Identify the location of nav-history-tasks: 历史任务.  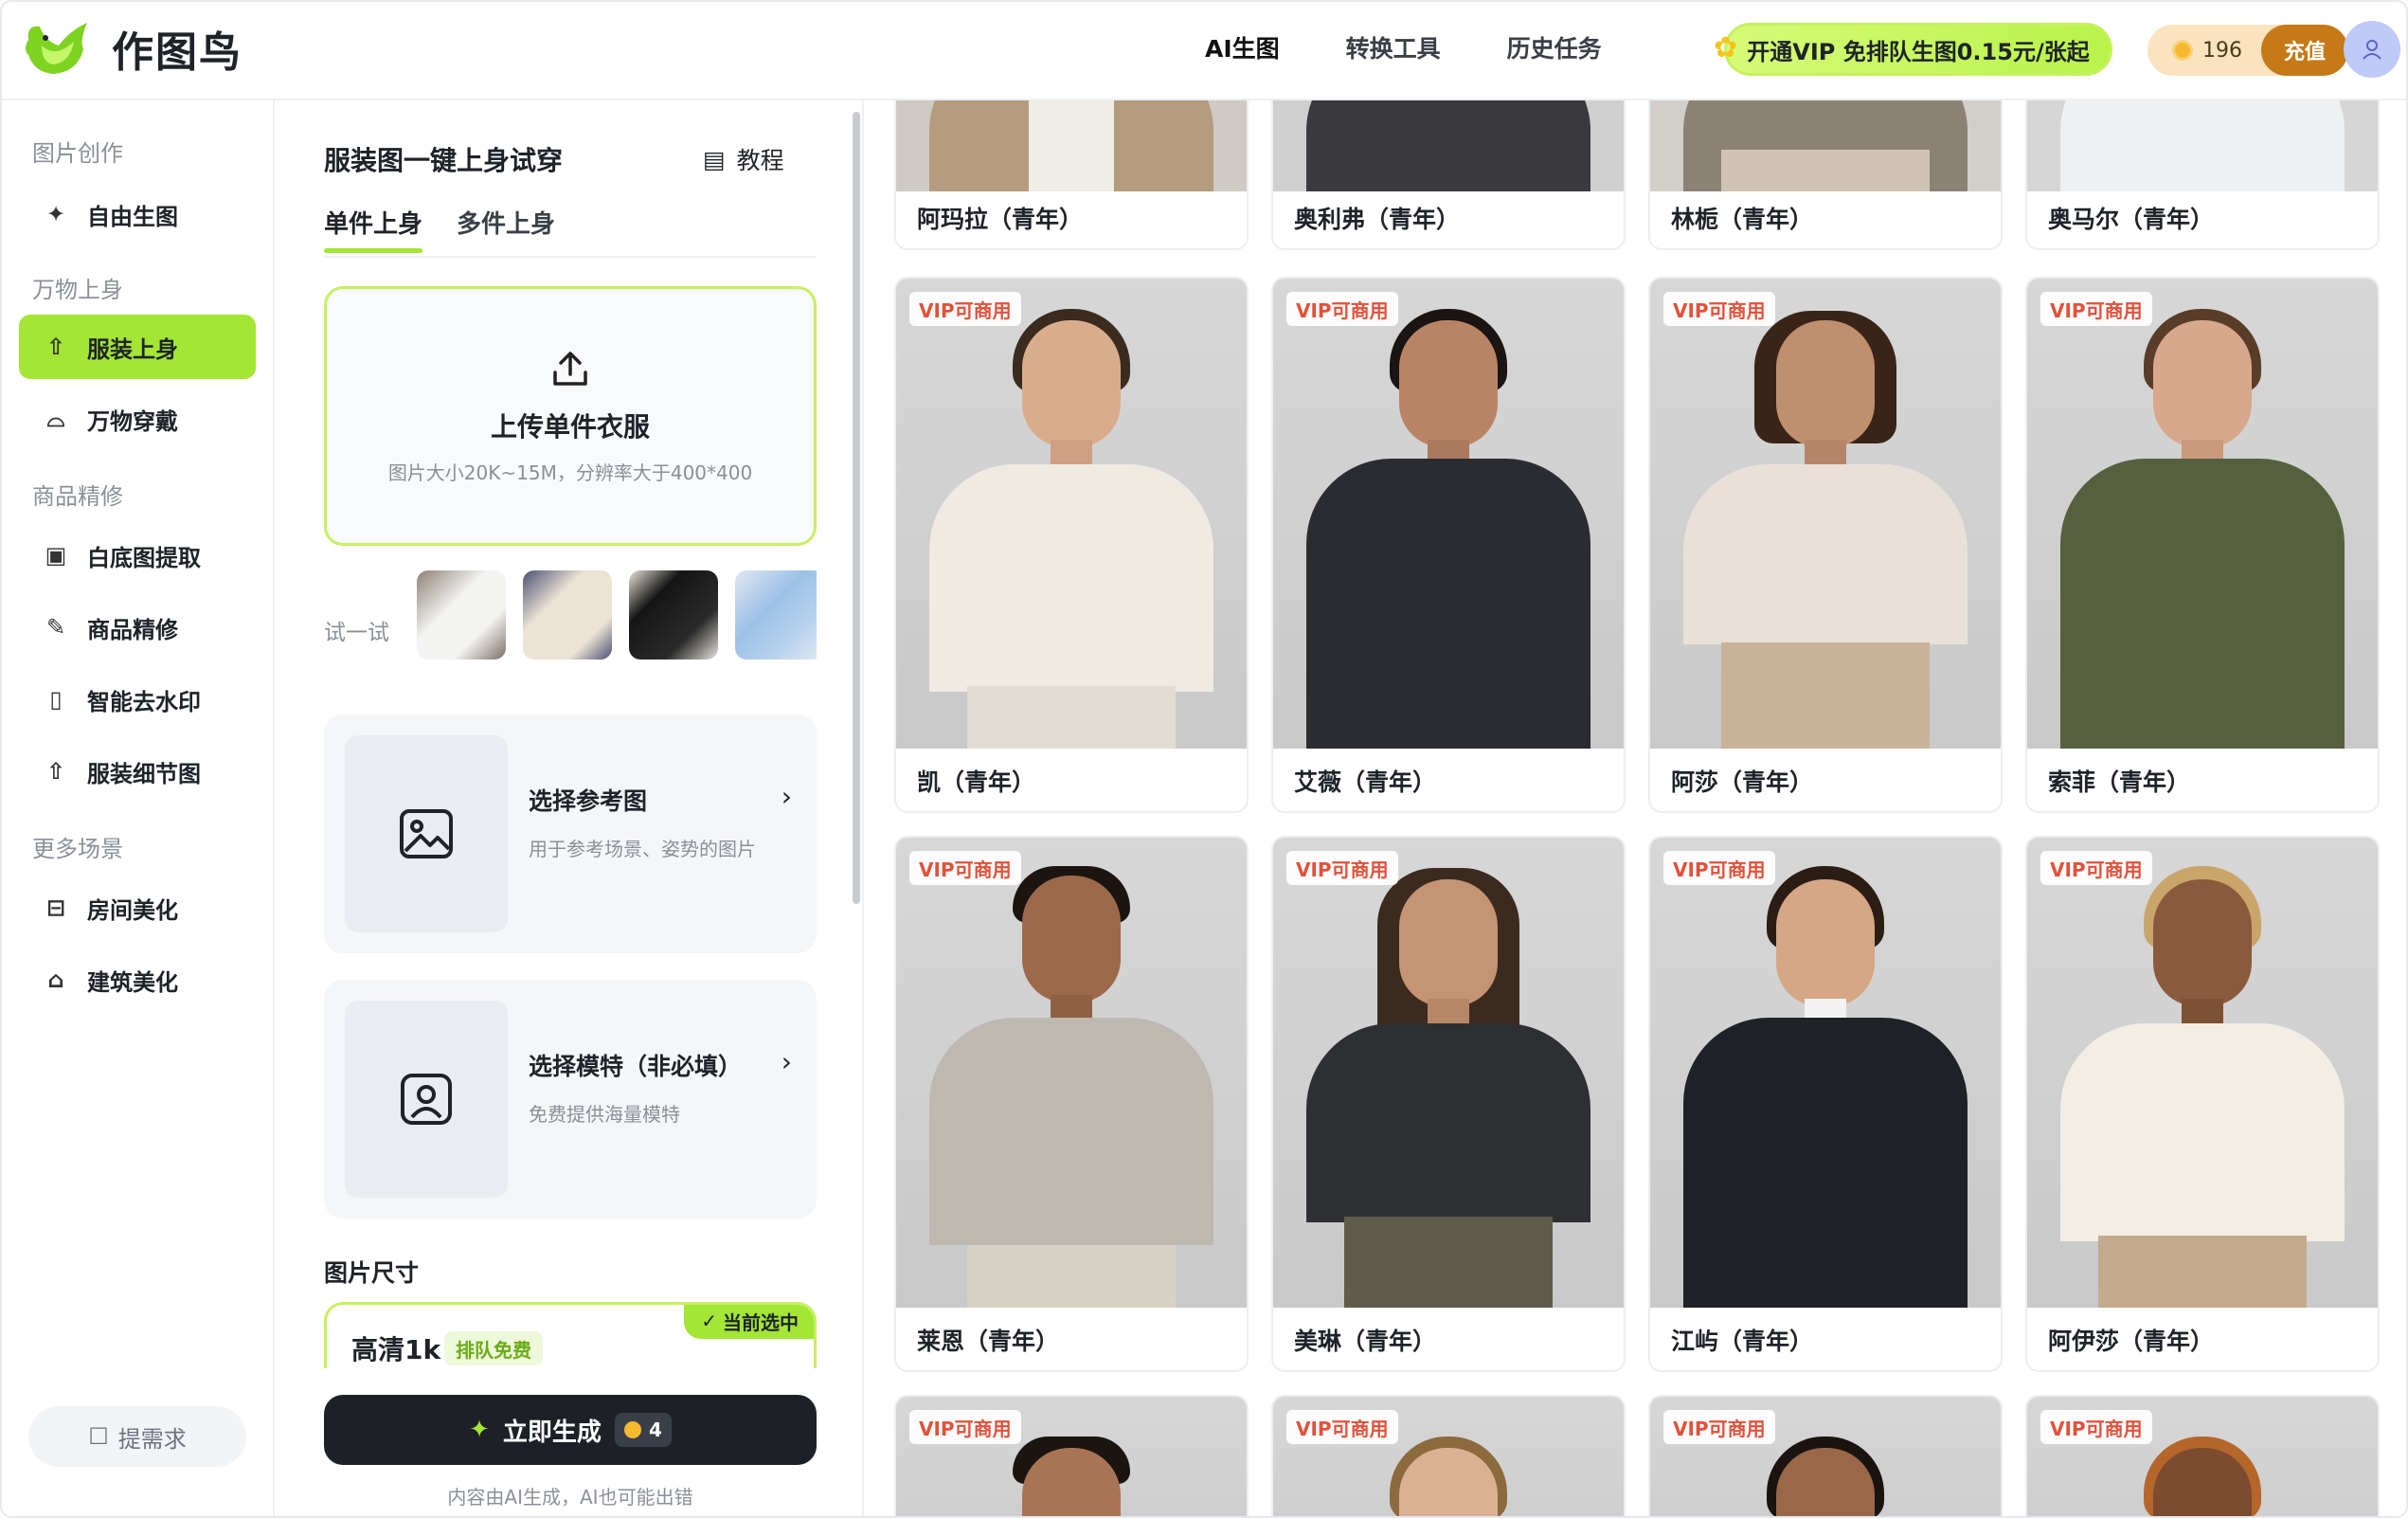
(1554, 50).